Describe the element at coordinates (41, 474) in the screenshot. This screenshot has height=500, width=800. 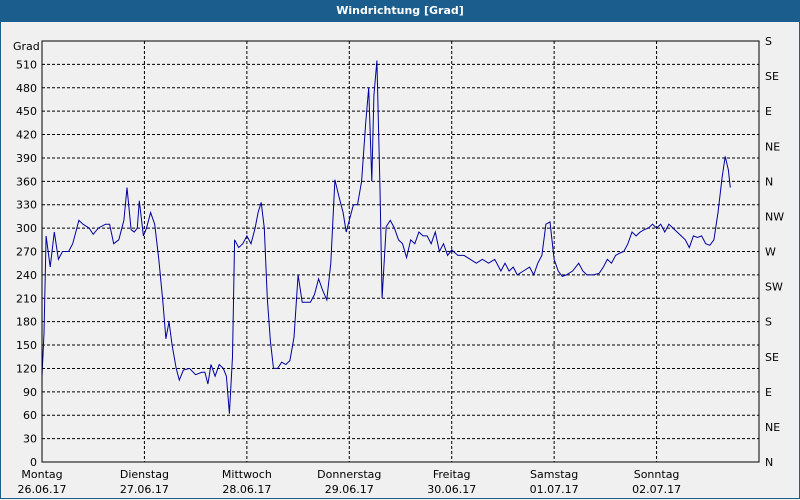
I see `x-tick-day-label: Montag` at that location.